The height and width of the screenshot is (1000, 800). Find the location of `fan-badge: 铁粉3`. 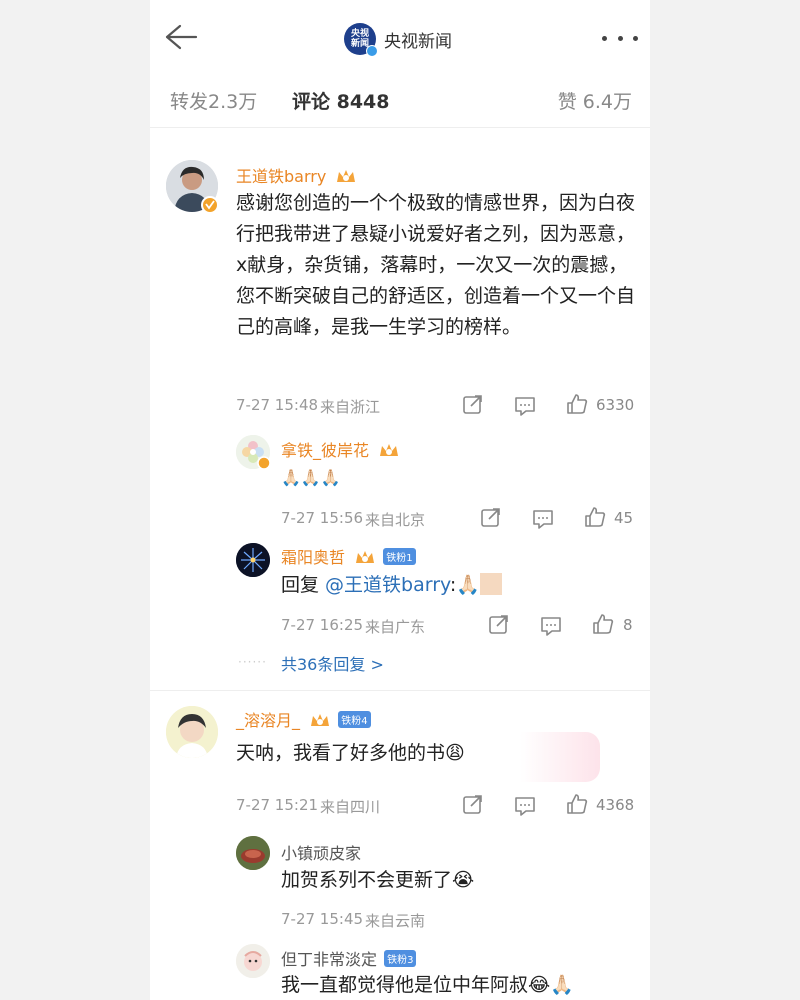

fan-badge: 铁粉3 is located at coordinates (400, 958).